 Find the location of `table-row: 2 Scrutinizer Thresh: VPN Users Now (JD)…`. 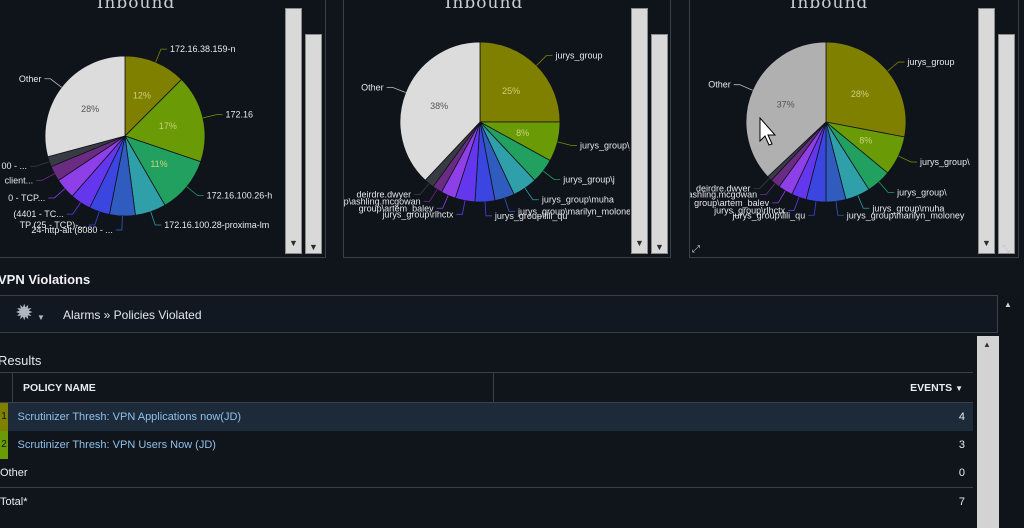

table-row: 2 Scrutinizer Thresh: VPN Users Now (JD)… is located at coordinates (486, 445).